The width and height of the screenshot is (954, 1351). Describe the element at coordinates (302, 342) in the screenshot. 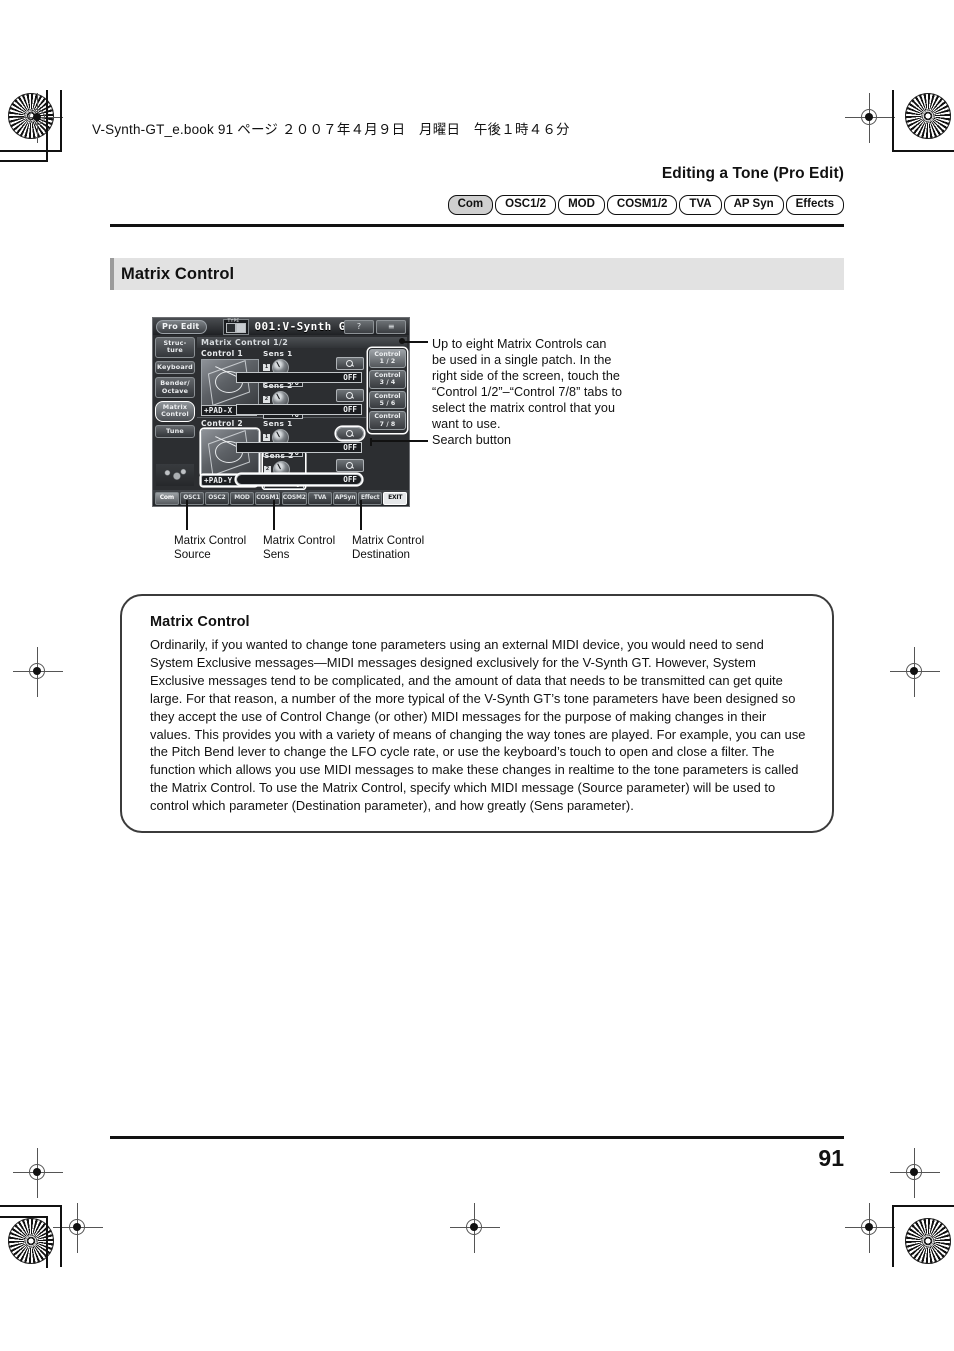

I see `lcd-page-heading: Matrix Control 1/2` at that location.